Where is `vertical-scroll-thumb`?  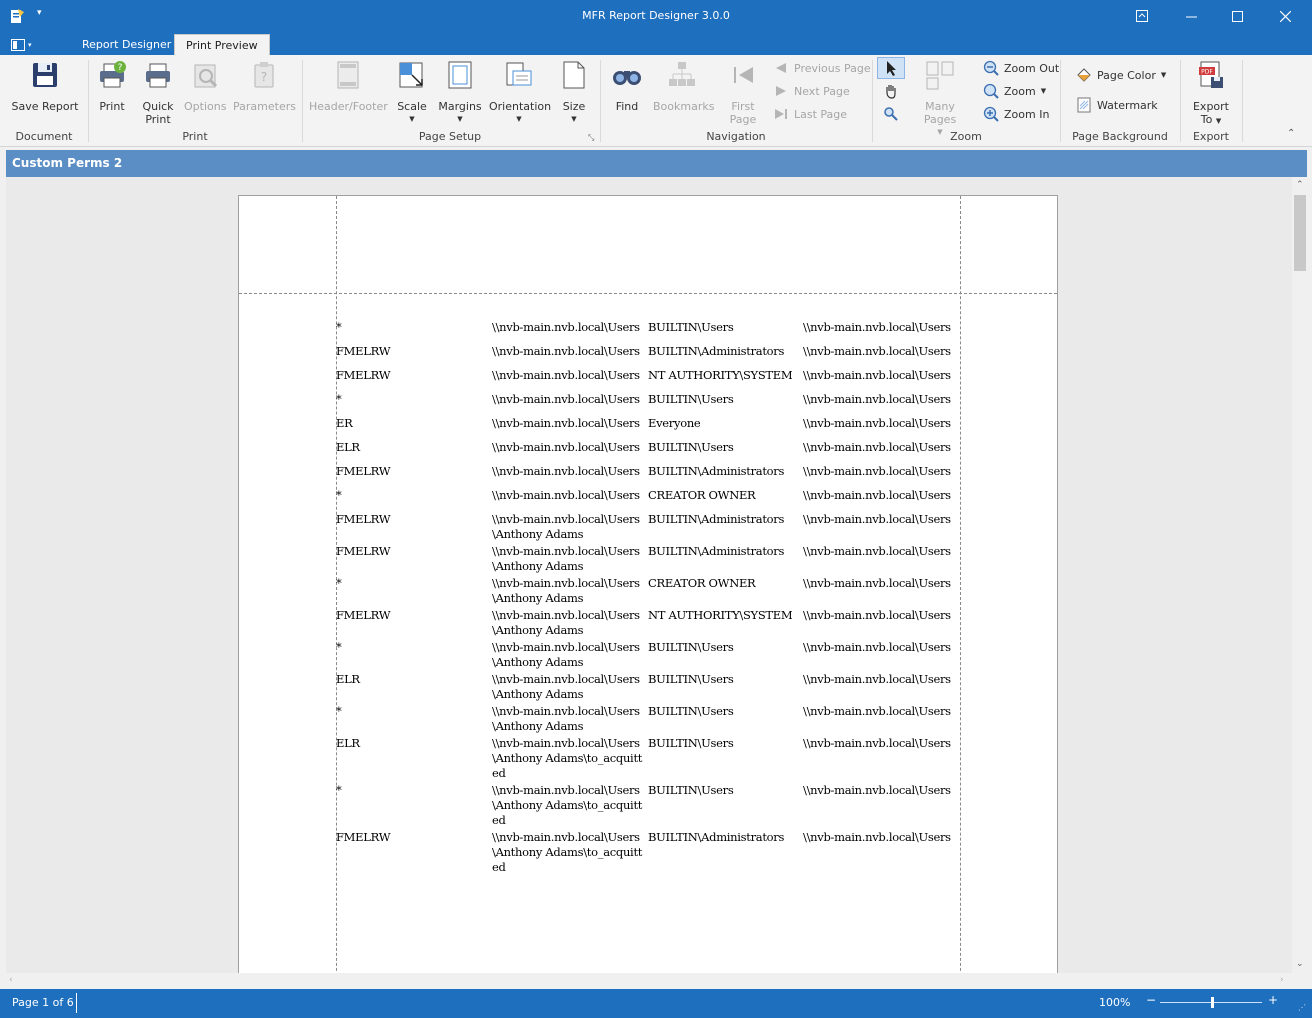 vertical-scroll-thumb is located at coordinates (1300, 233).